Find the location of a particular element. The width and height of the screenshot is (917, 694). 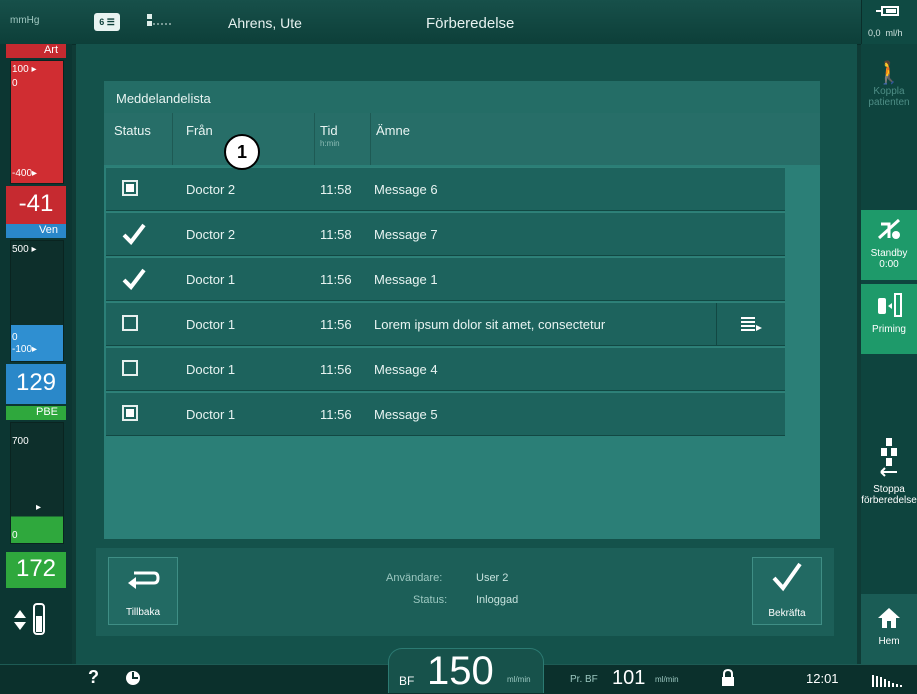

clock: 12:01 is located at coordinates (822, 678).